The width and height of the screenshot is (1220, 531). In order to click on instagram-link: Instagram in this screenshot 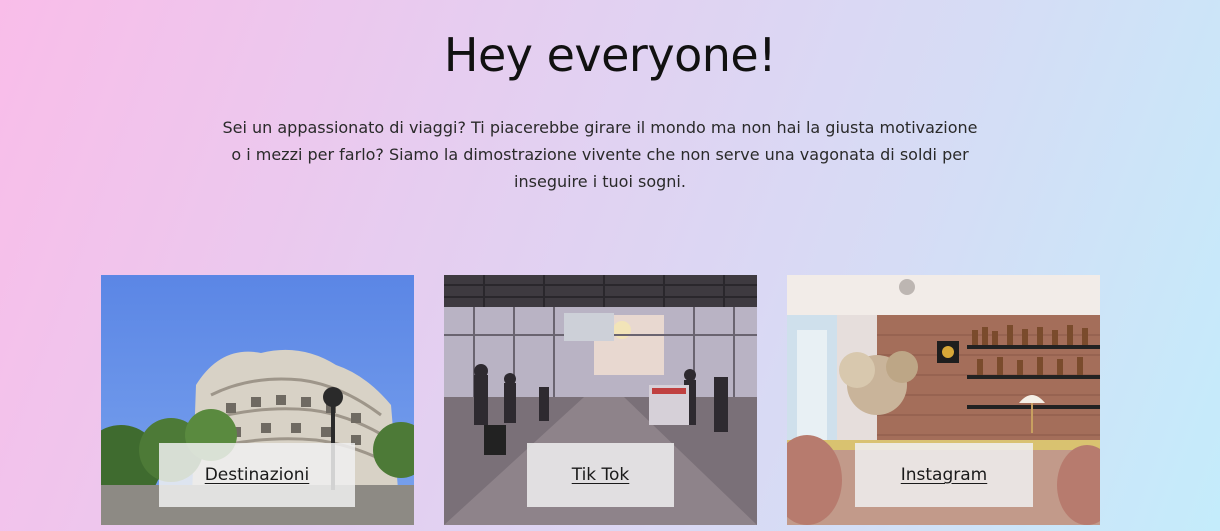, I will do `click(944, 475)`.